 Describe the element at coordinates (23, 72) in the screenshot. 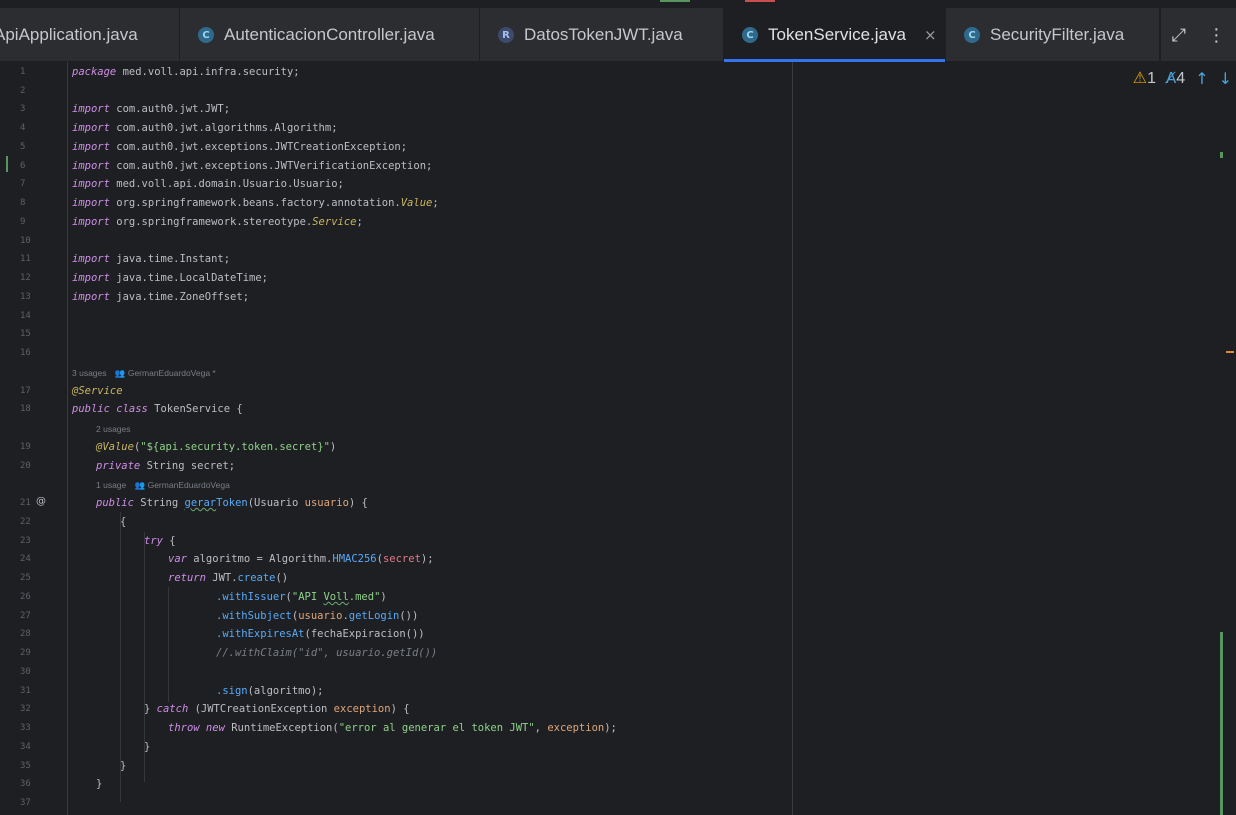

I see `line-number: 1` at that location.